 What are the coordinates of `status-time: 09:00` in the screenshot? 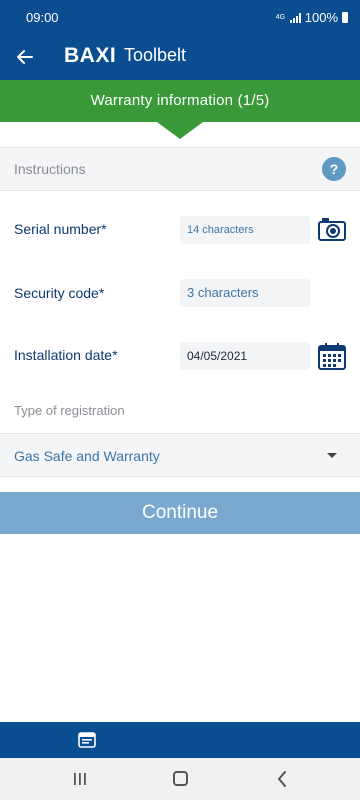 It's located at (42, 17).